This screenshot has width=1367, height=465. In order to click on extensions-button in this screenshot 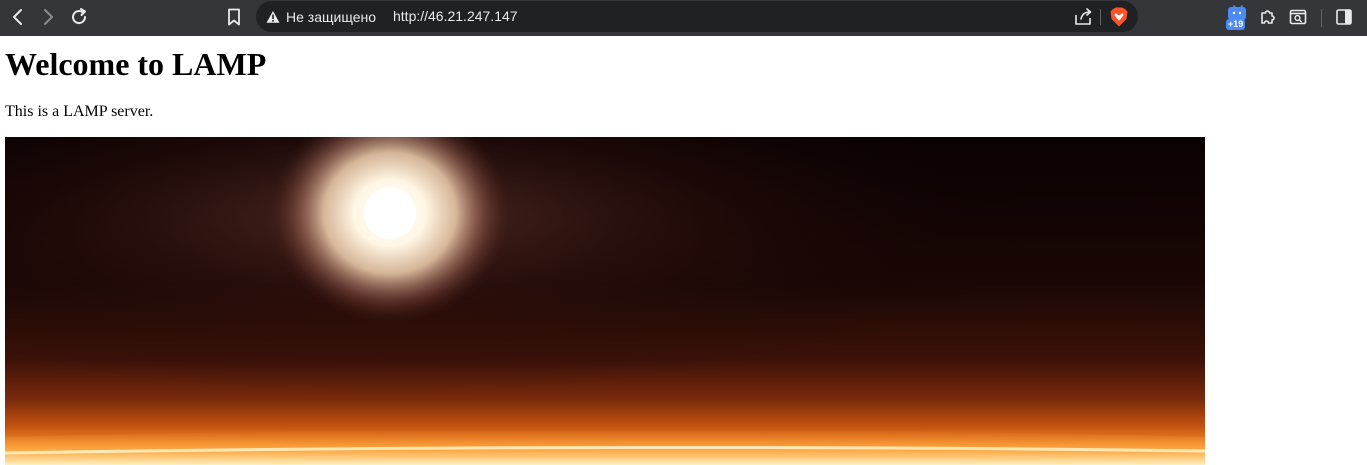, I will do `click(1268, 17)`.